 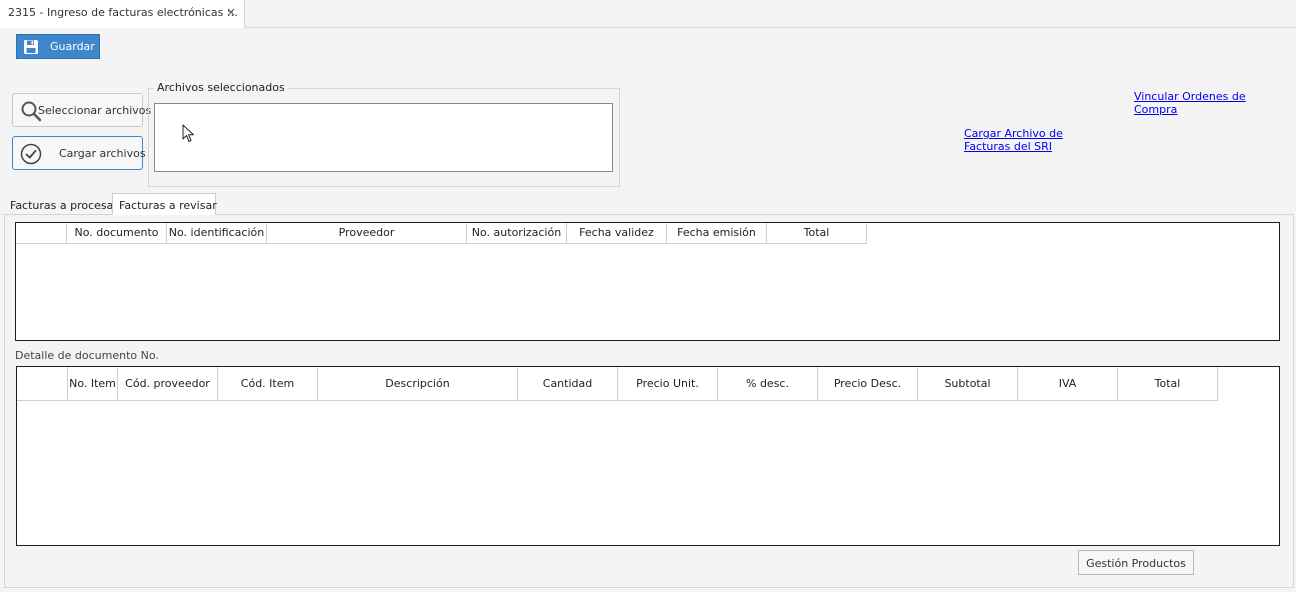 What do you see at coordinates (268, 384) in the screenshot?
I see `column-header: Cód. Item` at bounding box center [268, 384].